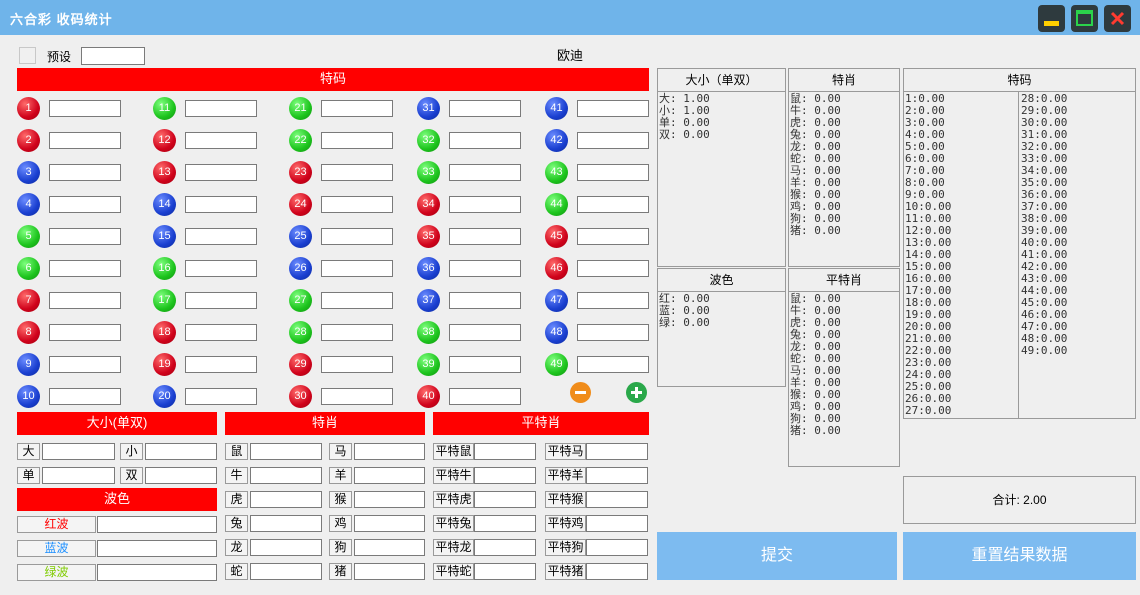 The image size is (1140, 595). I want to click on reset-button: 重置结果数据, so click(1019, 556).